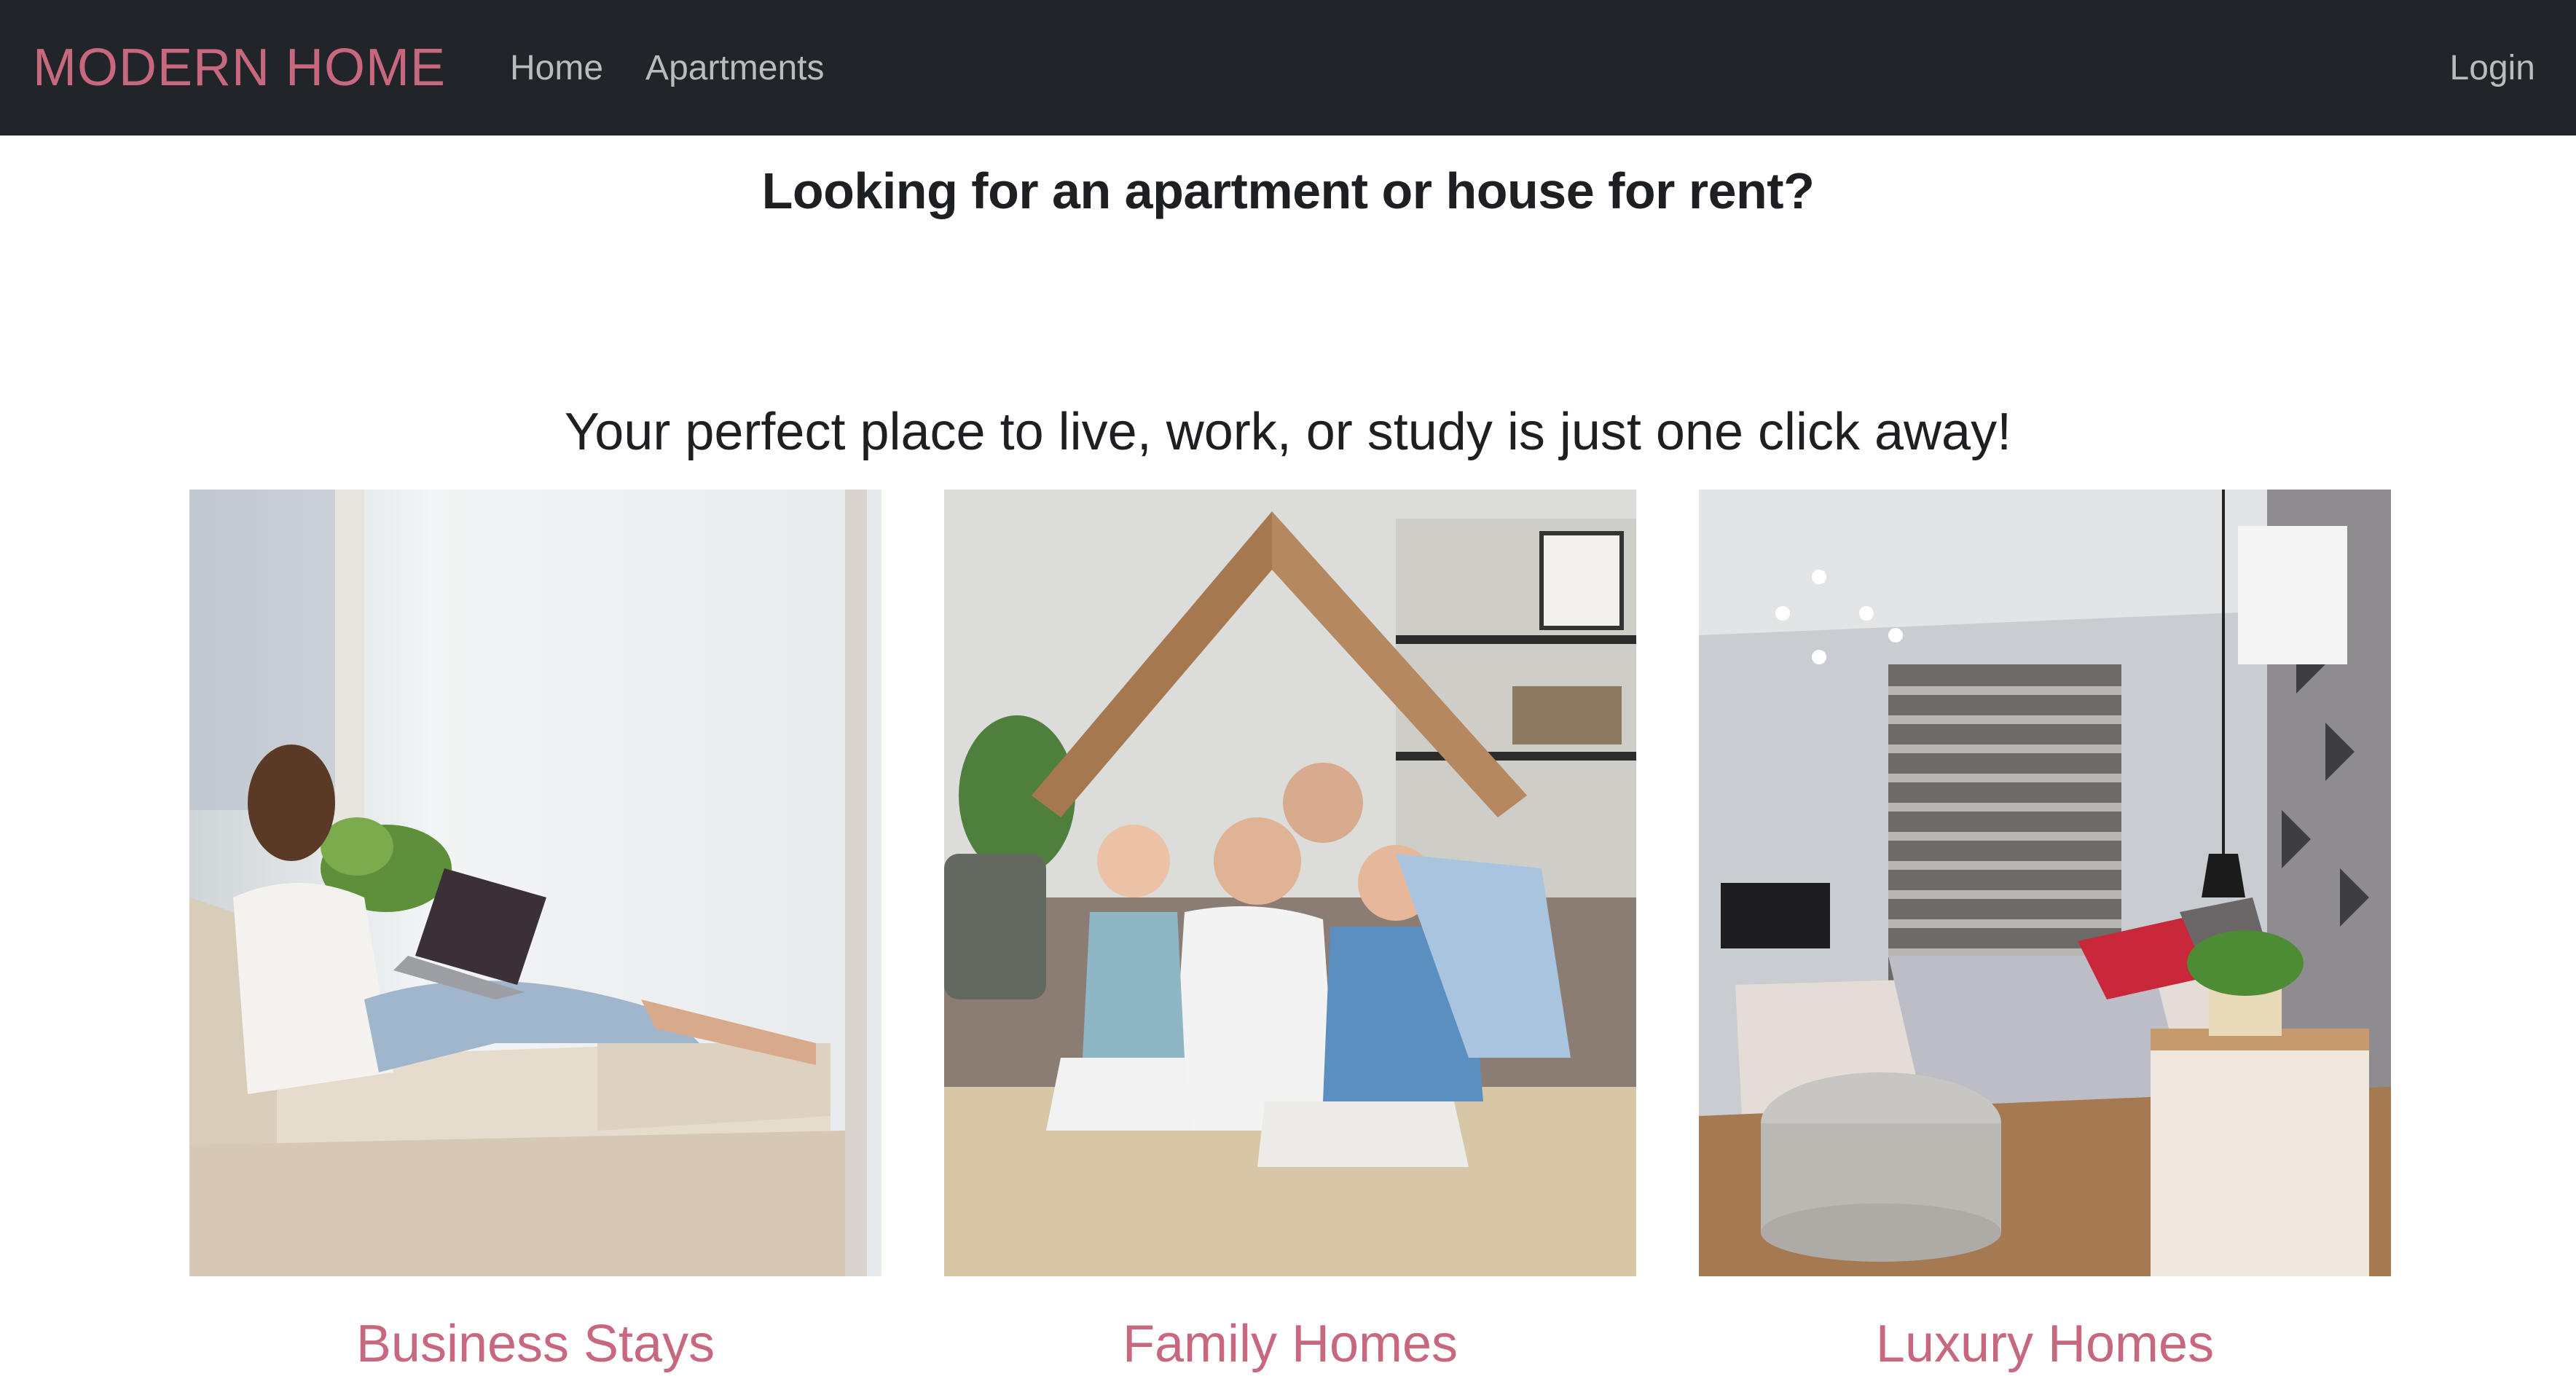  I want to click on brand-logo-link: MODERN HOME, so click(239, 68).